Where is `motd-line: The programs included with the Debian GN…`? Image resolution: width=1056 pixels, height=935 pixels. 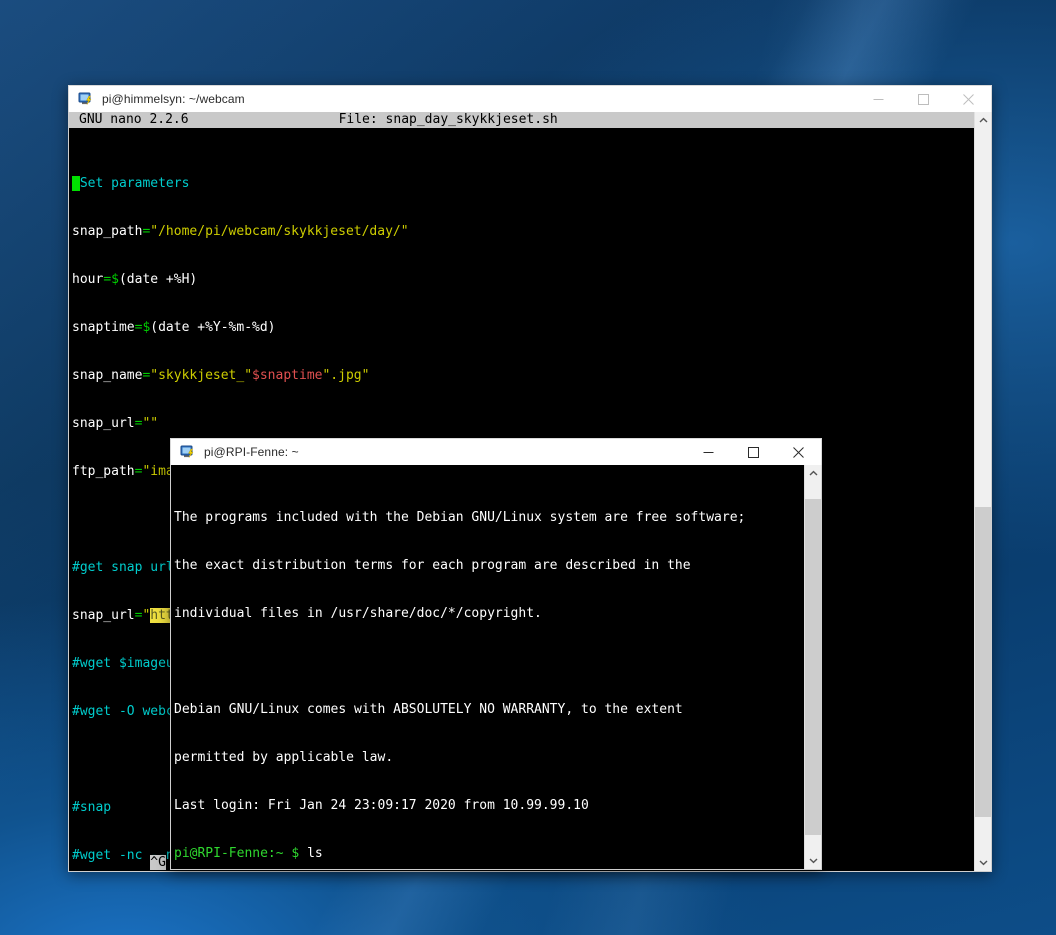
motd-line: The programs included with the Debian GN… is located at coordinates (460, 517).